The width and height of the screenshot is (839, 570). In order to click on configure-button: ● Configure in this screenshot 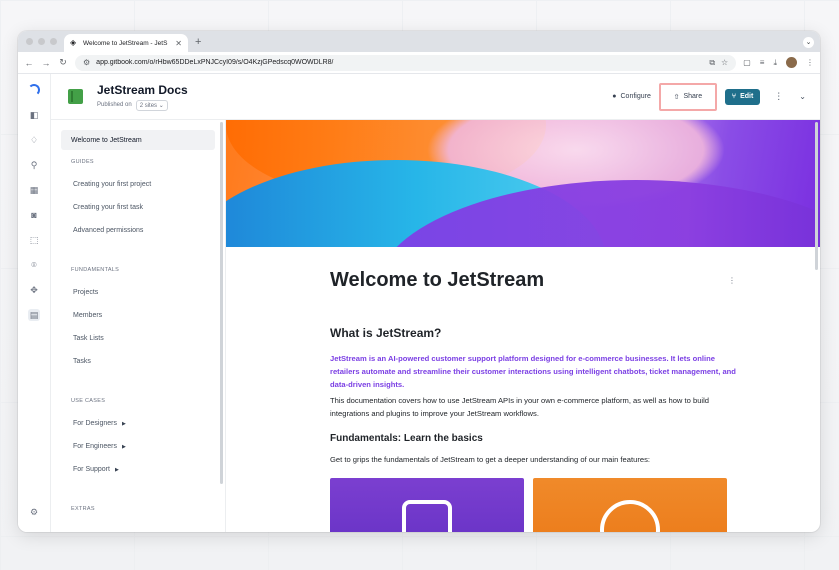, I will do `click(631, 96)`.